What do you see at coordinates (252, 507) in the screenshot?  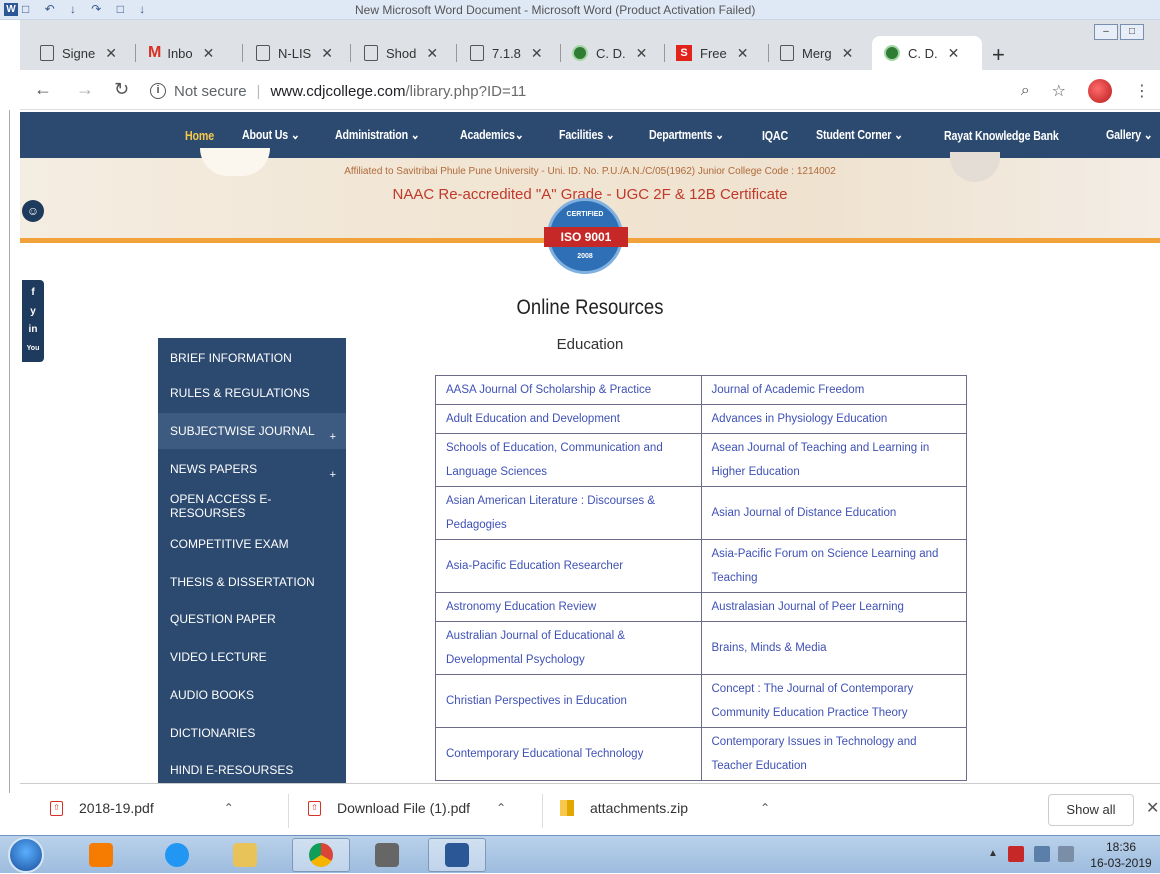 I see `sidebar-item-open-access: OPEN ACCESS E-RESOURSES` at bounding box center [252, 507].